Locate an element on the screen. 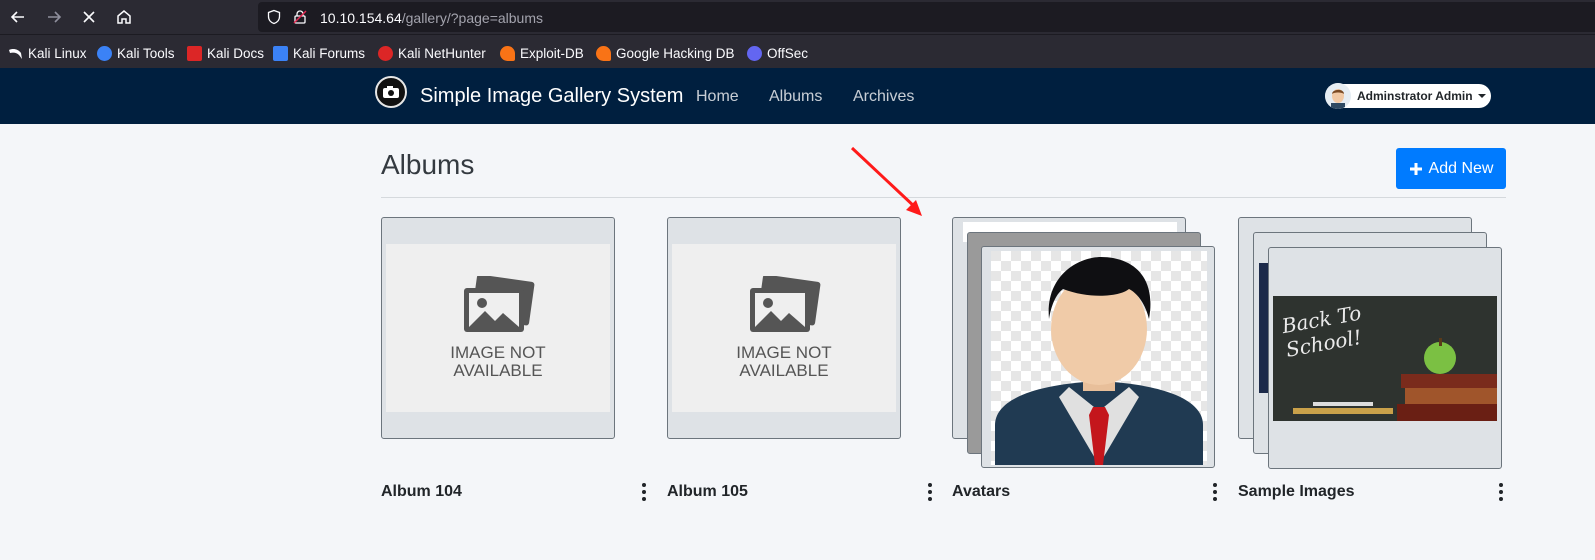  kali-icon is located at coordinates (15, 53).